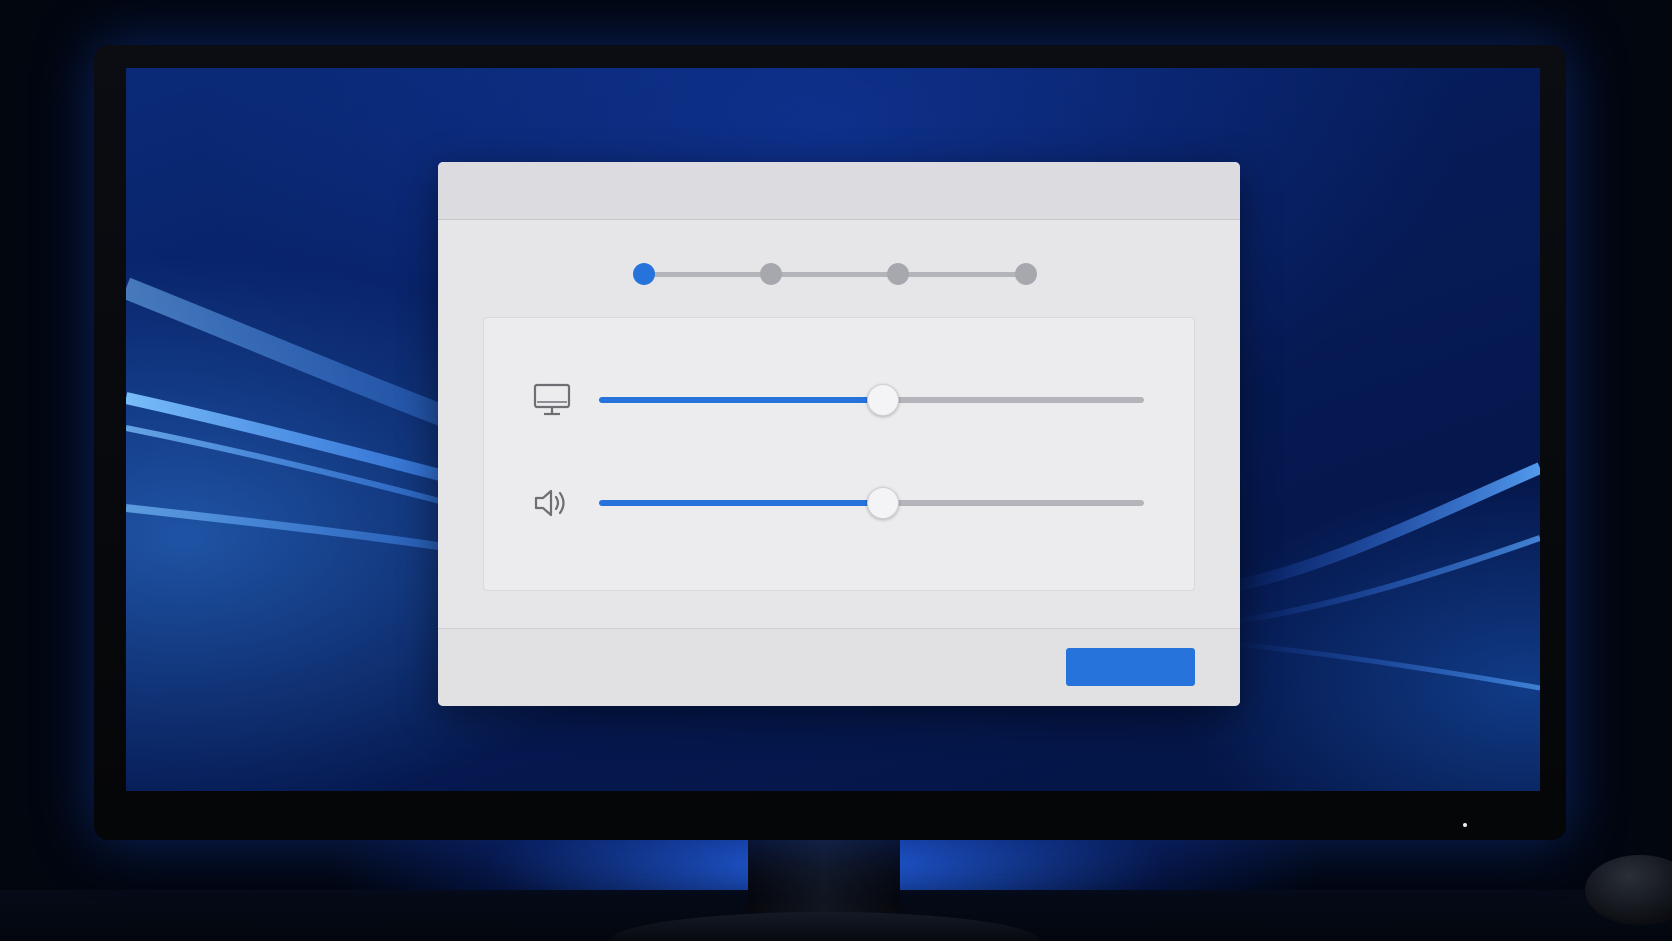 The width and height of the screenshot is (1672, 941). What do you see at coordinates (1130, 667) in the screenshot?
I see `primary-action-button` at bounding box center [1130, 667].